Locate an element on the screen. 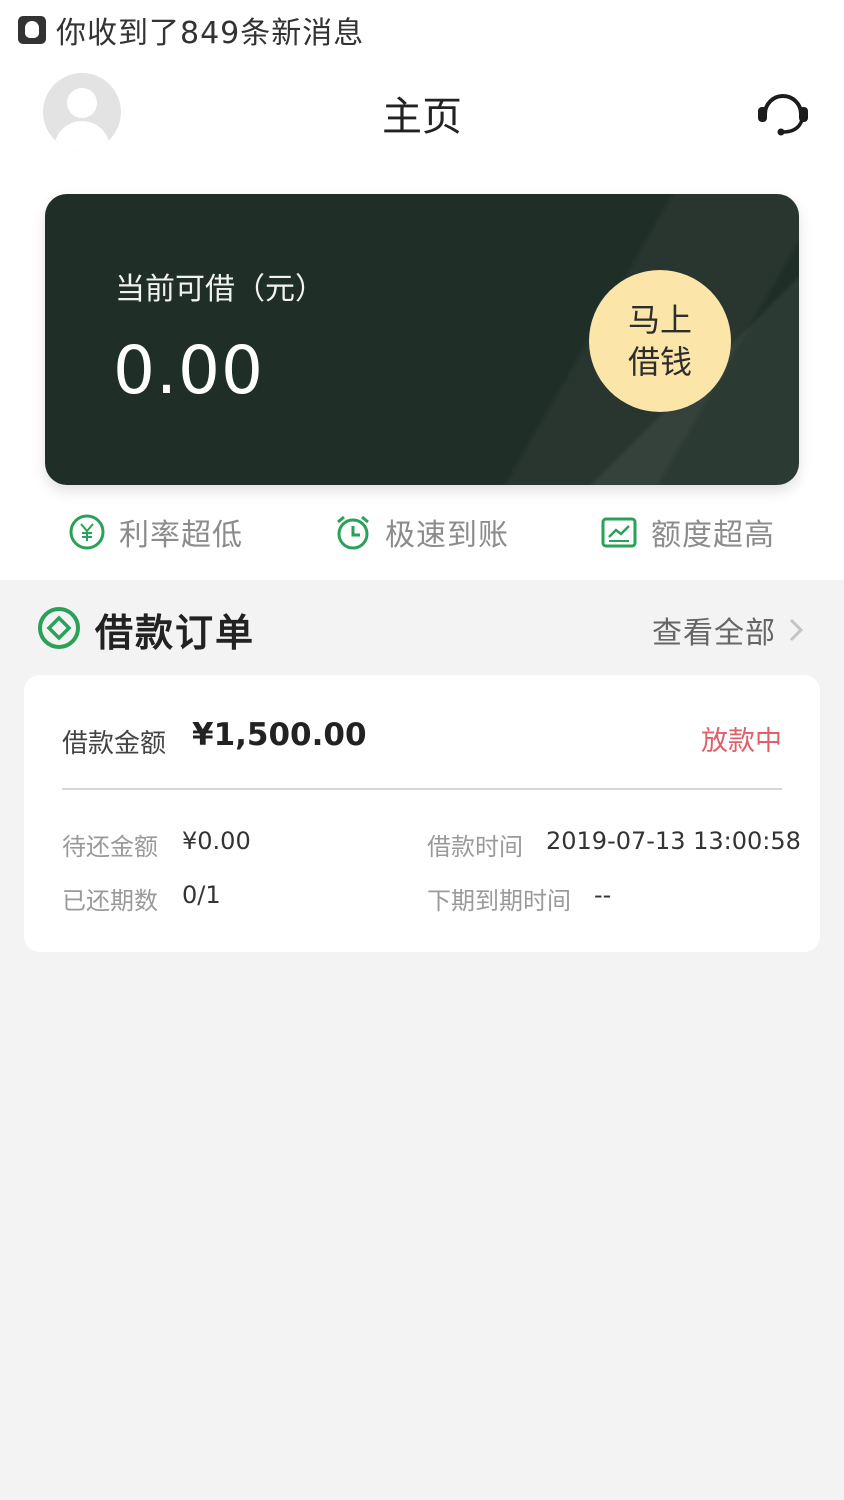 The width and height of the screenshot is (844, 1500). loan-amount: ¥1,500.00 is located at coordinates (279, 735).